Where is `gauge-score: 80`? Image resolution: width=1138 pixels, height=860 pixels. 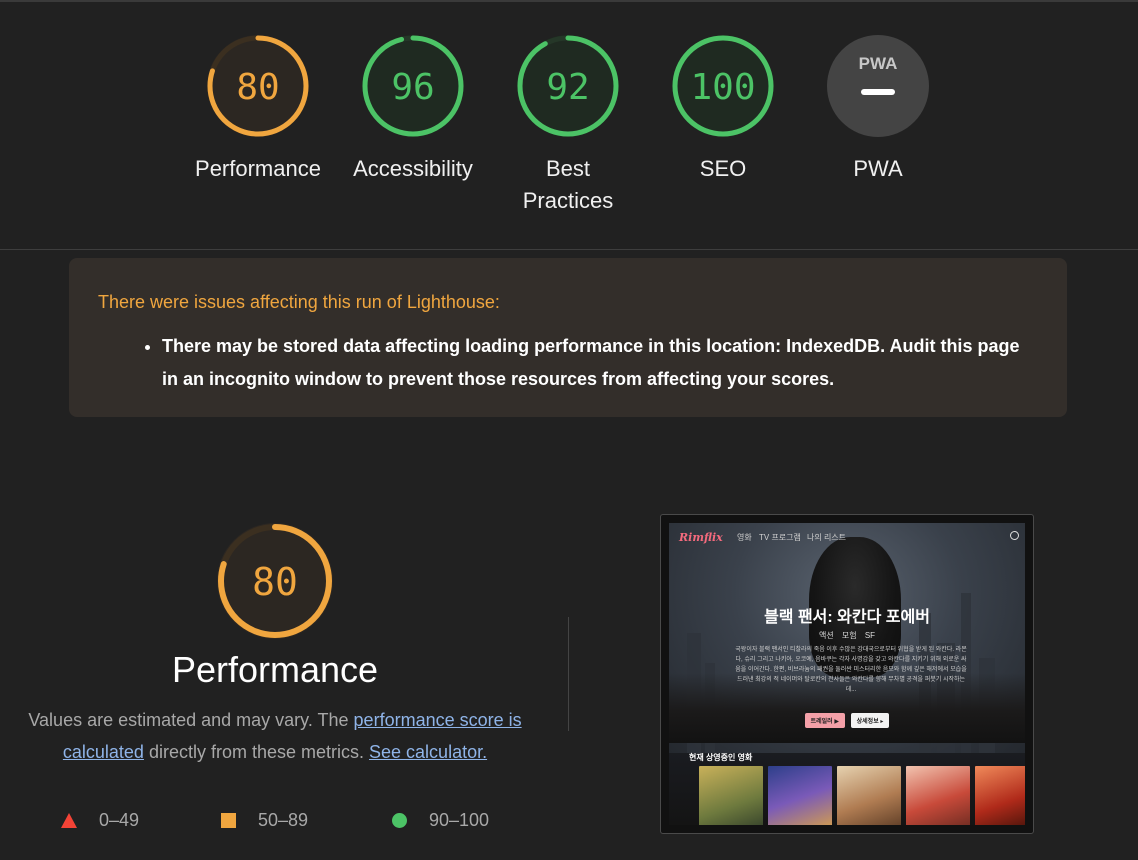 gauge-score: 80 is located at coordinates (257, 87).